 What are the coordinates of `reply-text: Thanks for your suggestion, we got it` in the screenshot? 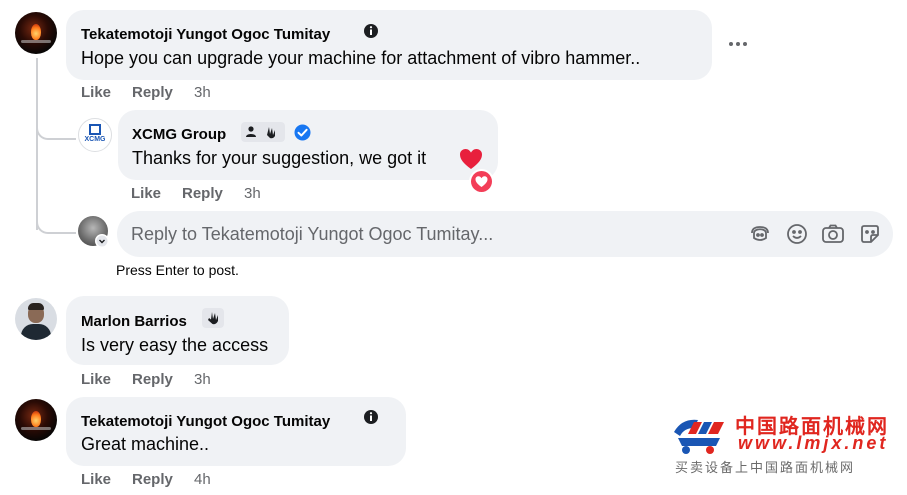 It's located at (279, 158).